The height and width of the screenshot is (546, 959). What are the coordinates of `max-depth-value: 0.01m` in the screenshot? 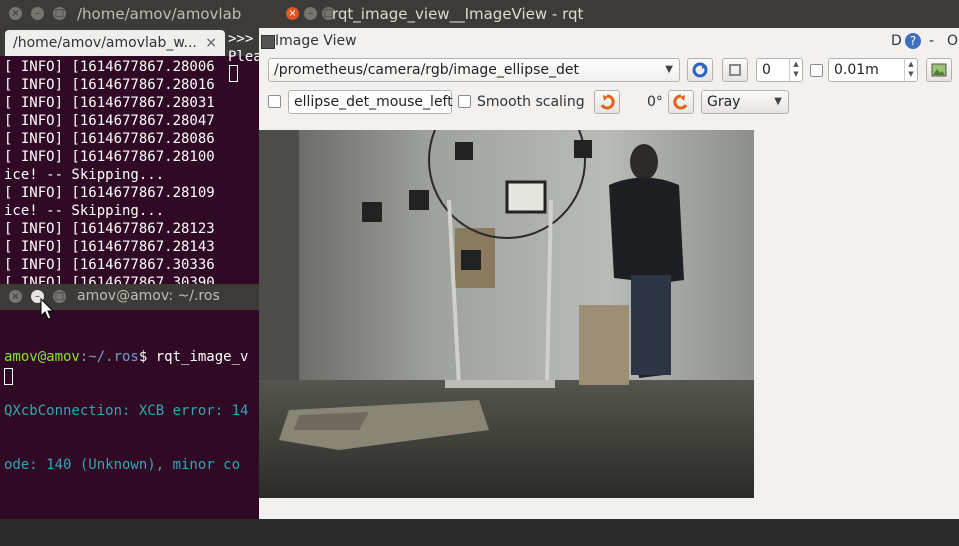 It's located at (856, 70).